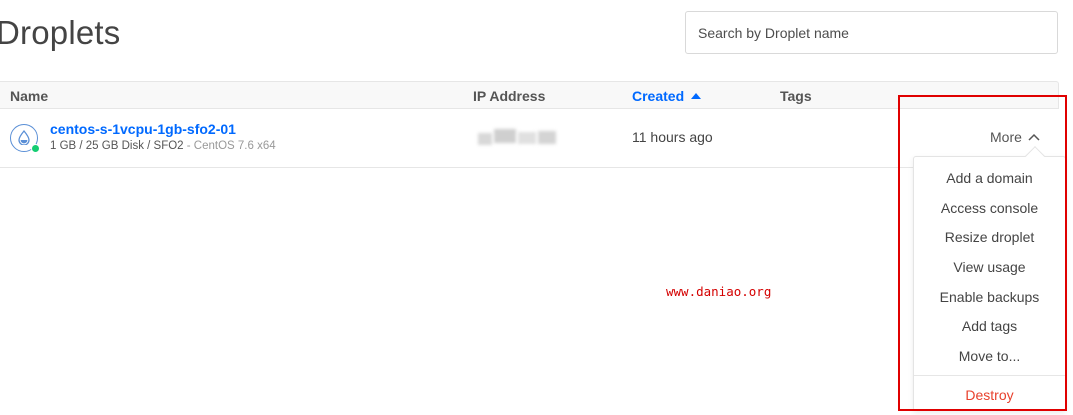 Image resolution: width=1073 pixels, height=415 pixels. I want to click on more-button-label: More, so click(1006, 137).